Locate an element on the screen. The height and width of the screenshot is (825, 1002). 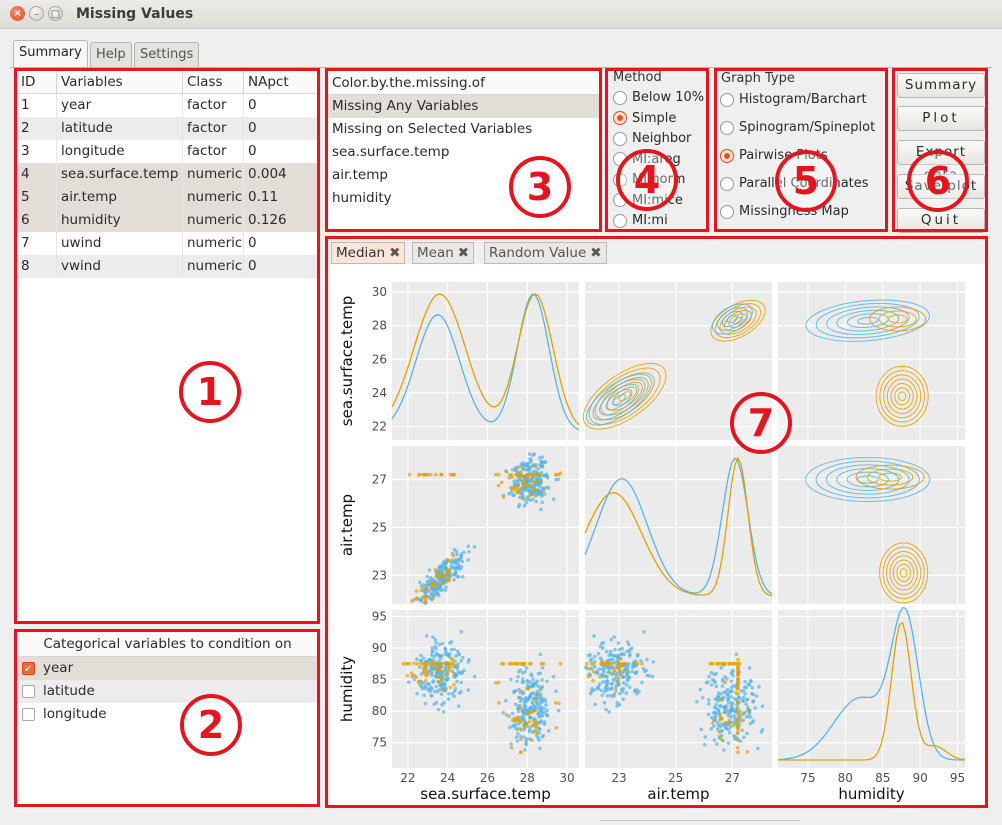
minimize-window-icon: – is located at coordinates (36, 13).